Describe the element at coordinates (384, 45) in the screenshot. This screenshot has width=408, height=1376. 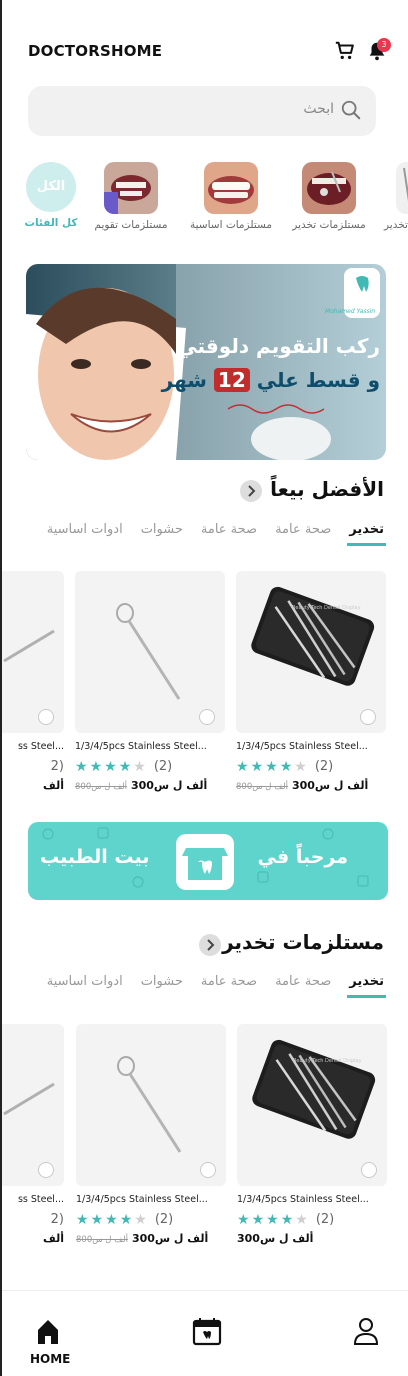
I see `notification-badge: 3` at that location.